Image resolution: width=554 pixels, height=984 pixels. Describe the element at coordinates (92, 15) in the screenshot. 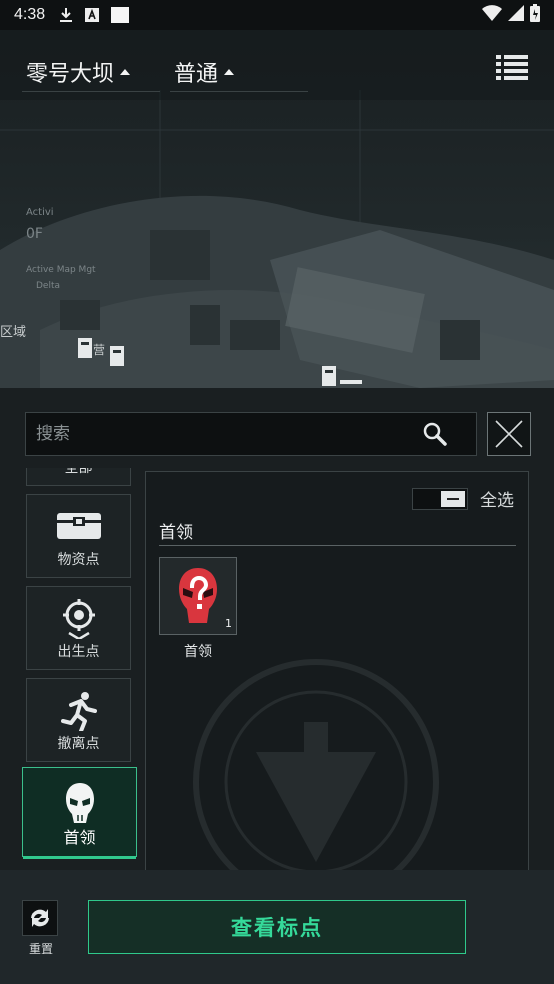

I see `a-badge-icon` at that location.